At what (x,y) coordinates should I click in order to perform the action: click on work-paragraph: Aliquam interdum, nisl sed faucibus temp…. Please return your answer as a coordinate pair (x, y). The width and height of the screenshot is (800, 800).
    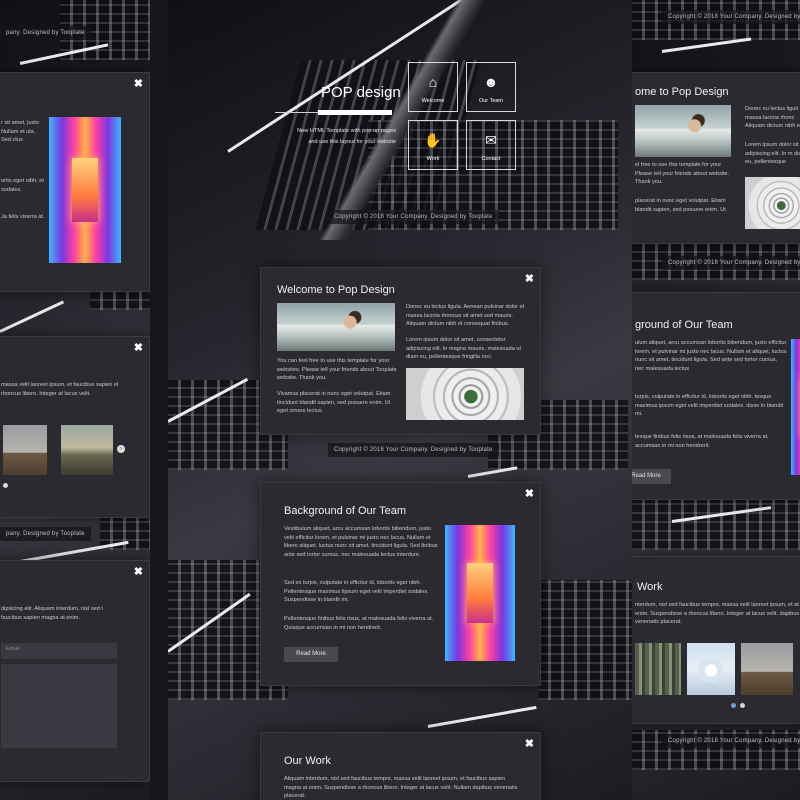
    Looking at the image, I should click on (401, 788).